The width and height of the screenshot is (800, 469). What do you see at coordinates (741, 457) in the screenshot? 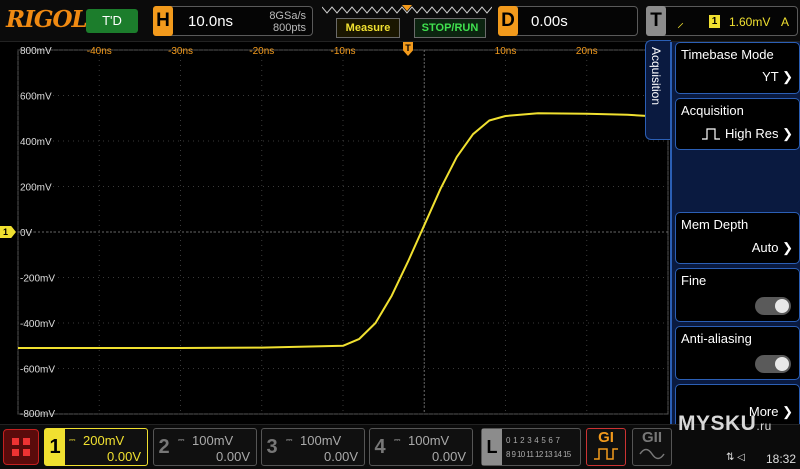
I see `speaker-icon: ◁` at bounding box center [741, 457].